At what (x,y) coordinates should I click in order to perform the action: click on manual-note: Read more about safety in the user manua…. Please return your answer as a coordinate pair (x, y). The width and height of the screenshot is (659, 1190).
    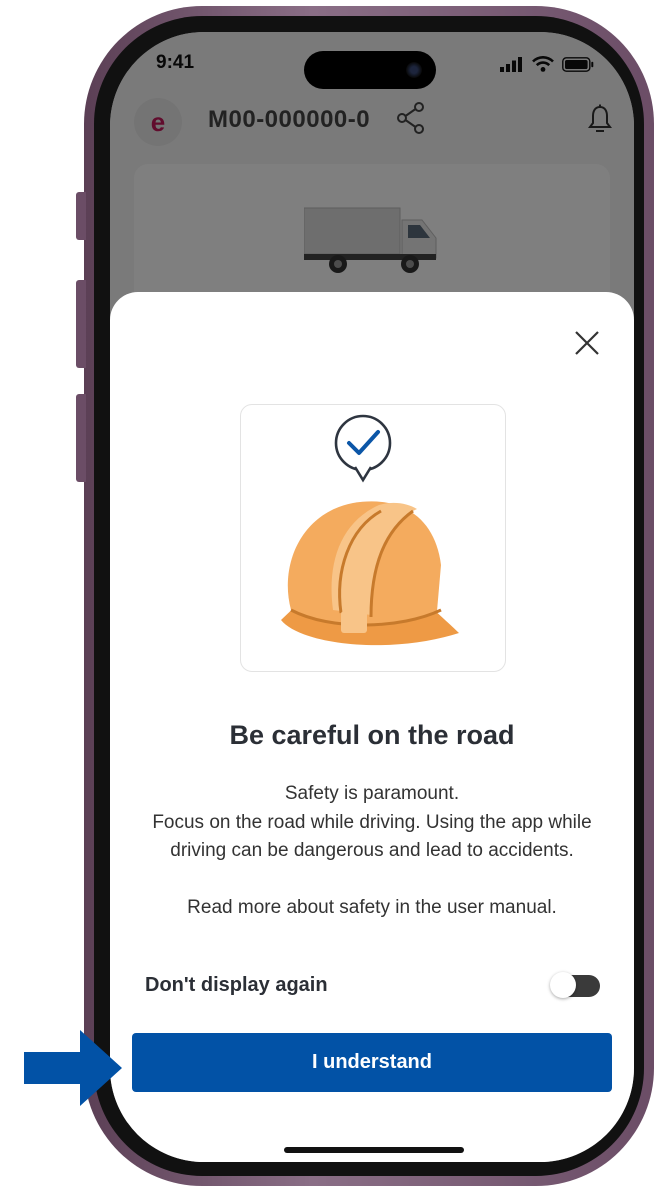
    Looking at the image, I should click on (372, 907).